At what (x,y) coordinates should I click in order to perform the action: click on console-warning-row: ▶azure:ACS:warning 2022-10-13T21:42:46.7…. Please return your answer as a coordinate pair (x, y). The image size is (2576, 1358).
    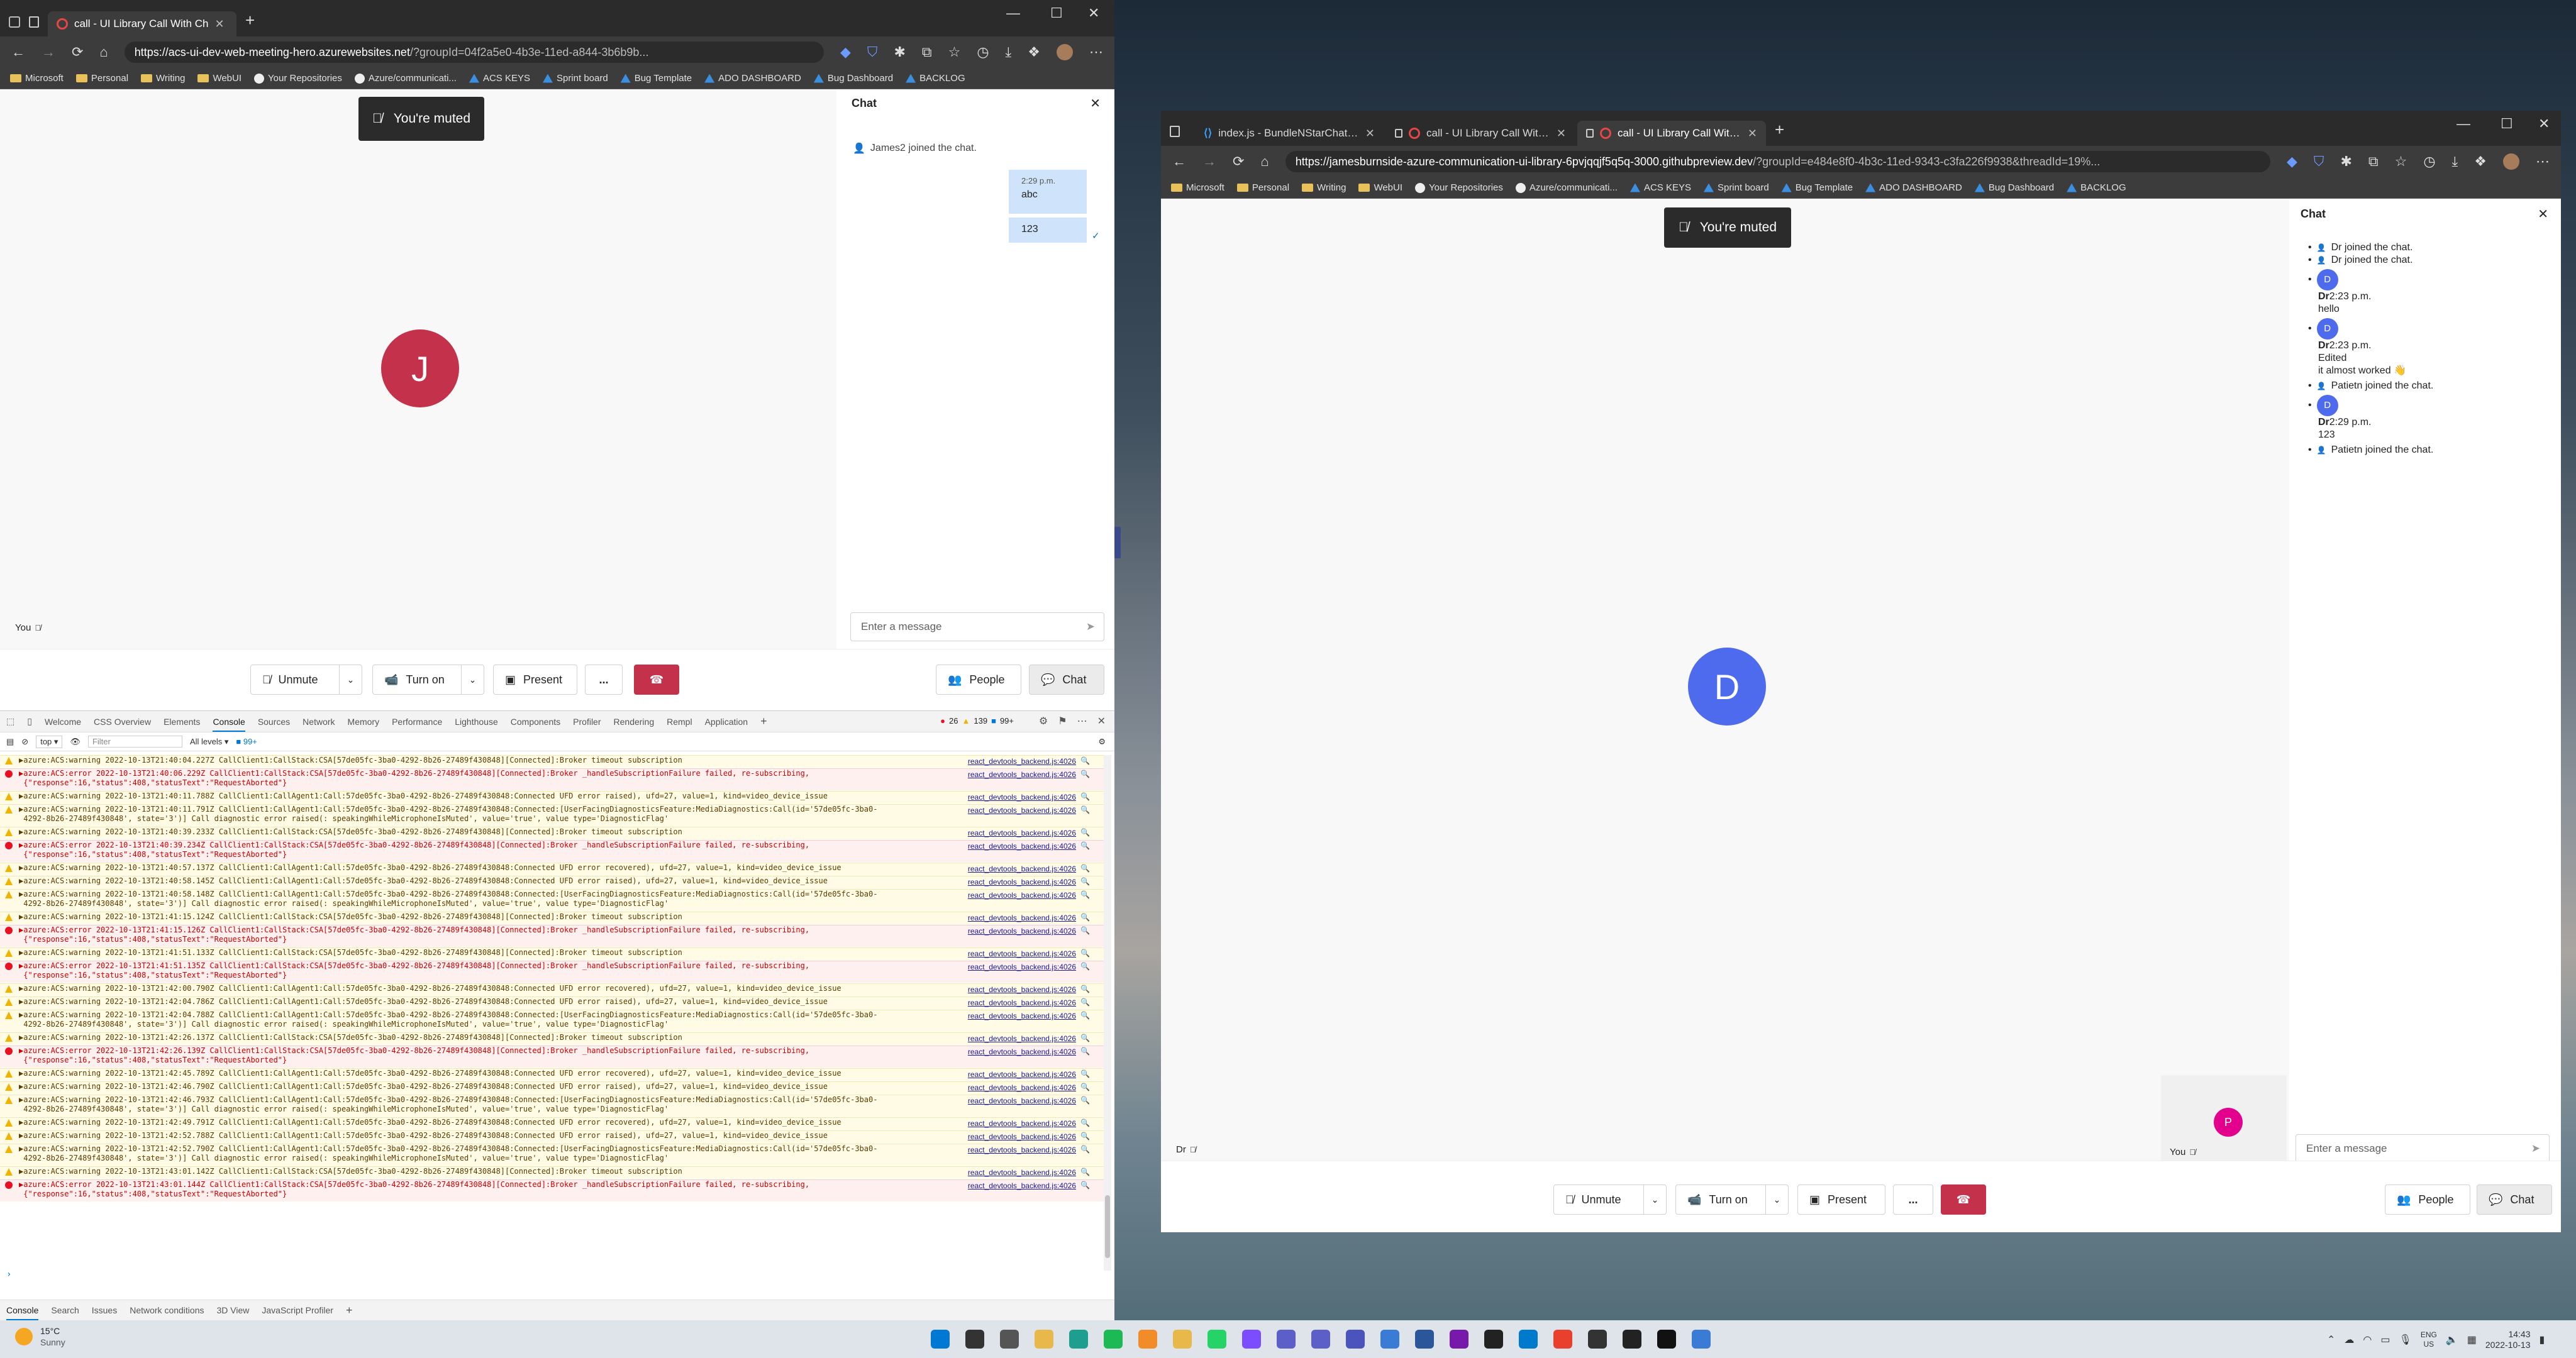
    Looking at the image, I should click on (552, 1106).